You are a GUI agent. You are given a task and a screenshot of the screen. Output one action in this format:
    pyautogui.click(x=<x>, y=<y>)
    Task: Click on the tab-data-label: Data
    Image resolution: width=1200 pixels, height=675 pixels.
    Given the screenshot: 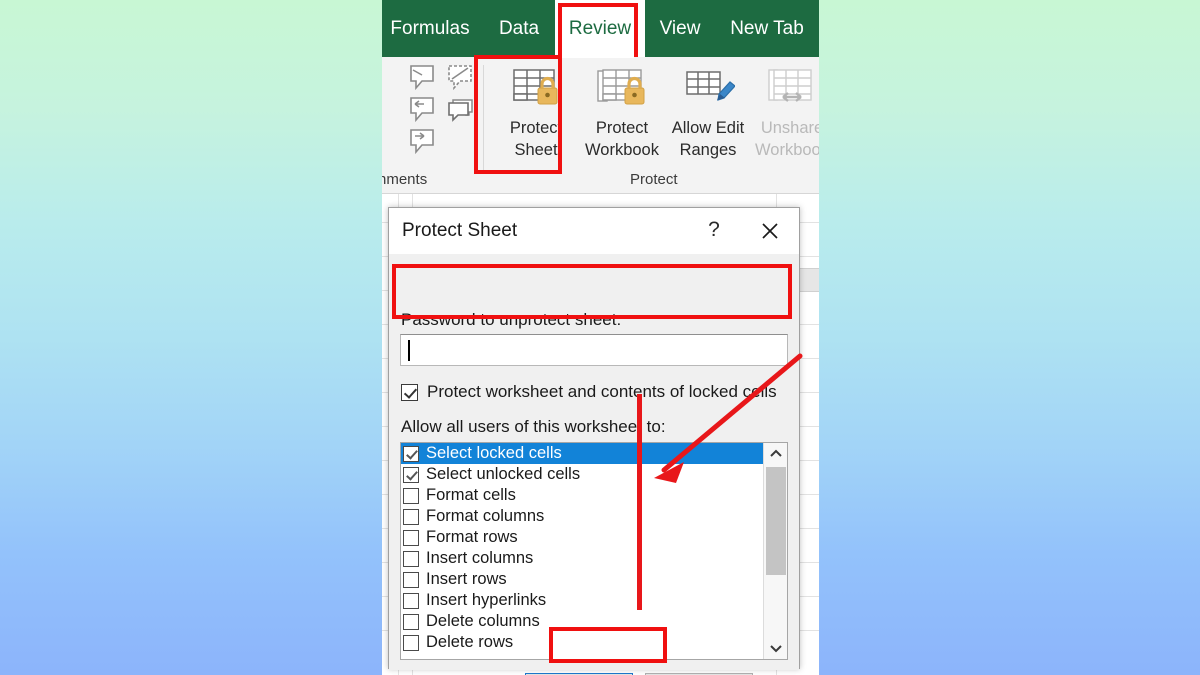 What is the action you would take?
    pyautogui.click(x=519, y=28)
    